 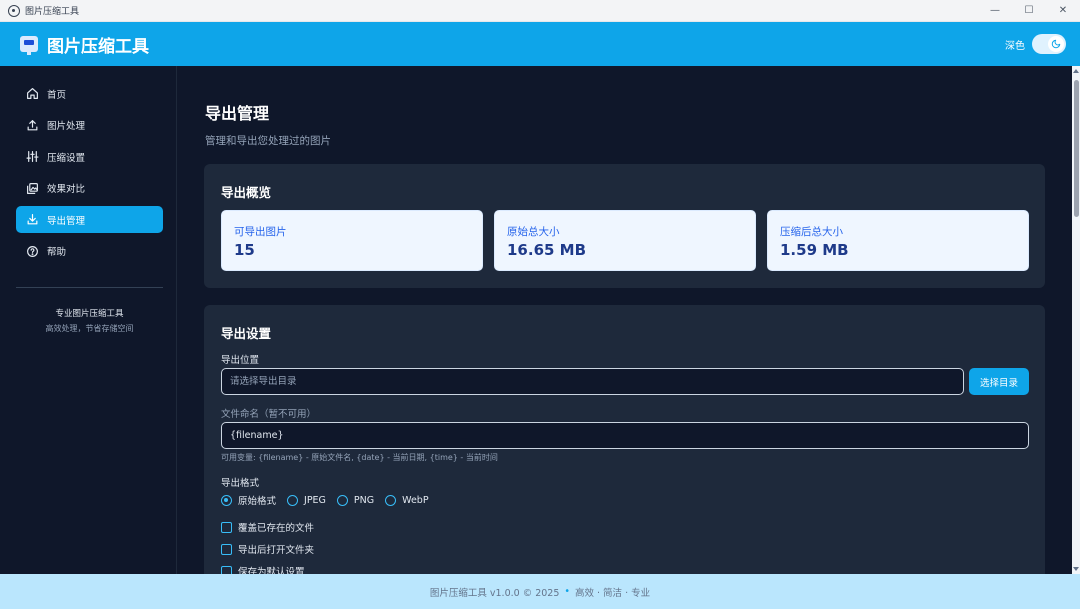 I want to click on app-header: 图片压缩工具 深色, so click(x=540, y=44).